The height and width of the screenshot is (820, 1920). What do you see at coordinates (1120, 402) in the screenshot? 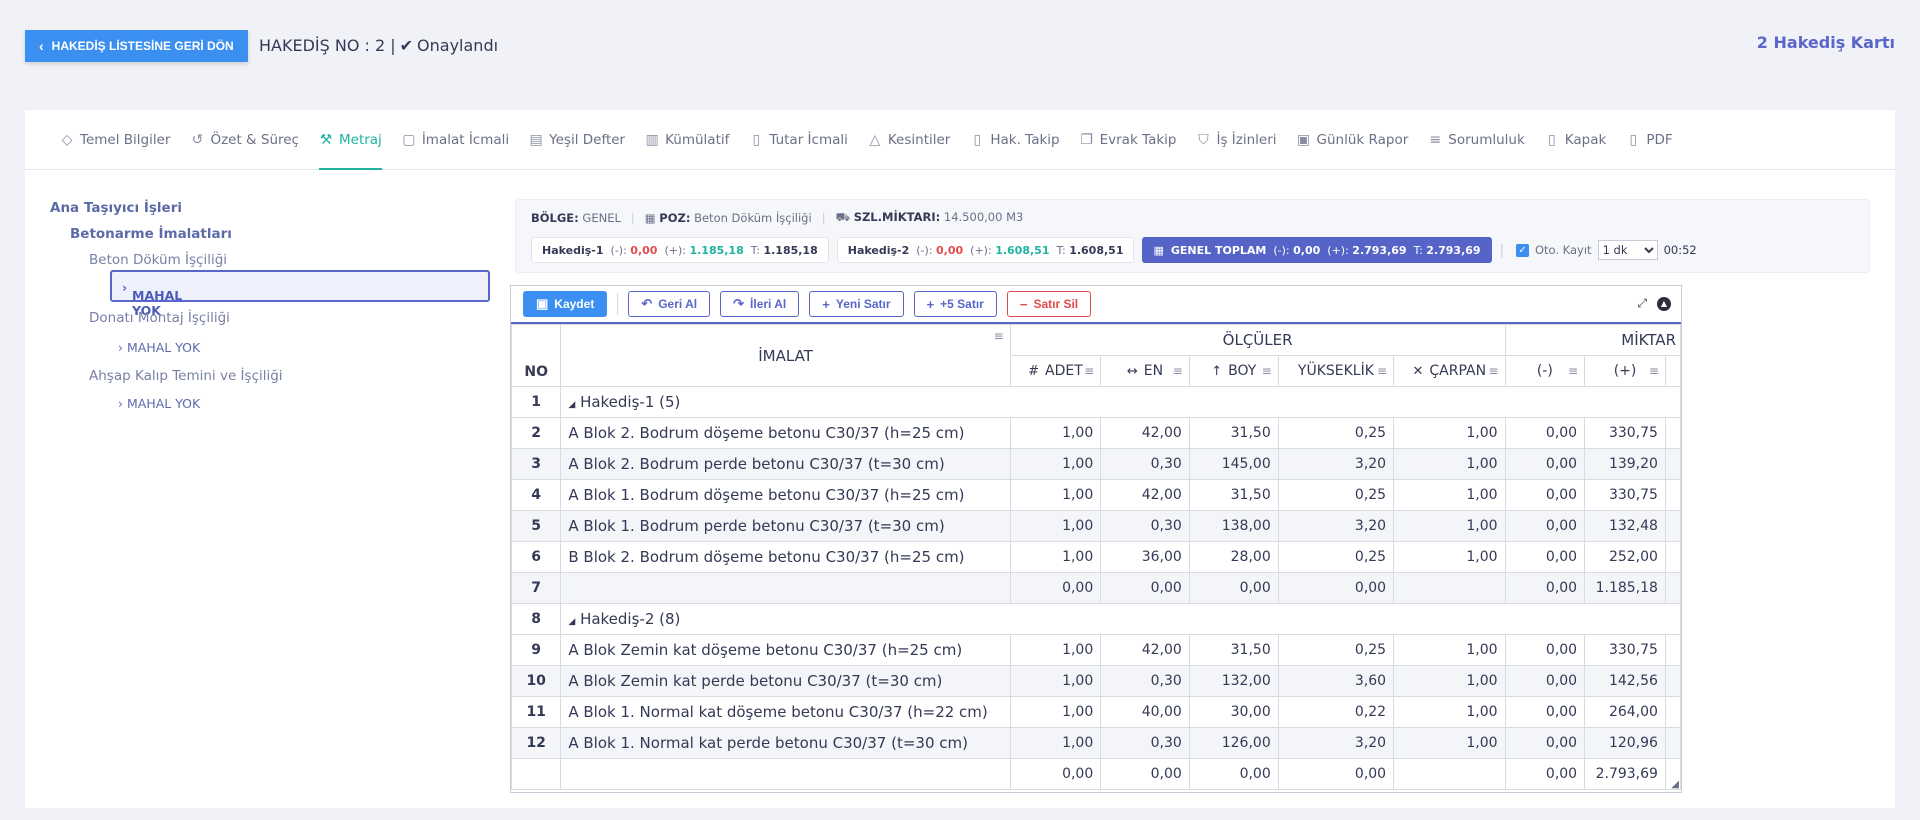
I see `group-label: ◢ Hakediş-1 (5)` at bounding box center [1120, 402].